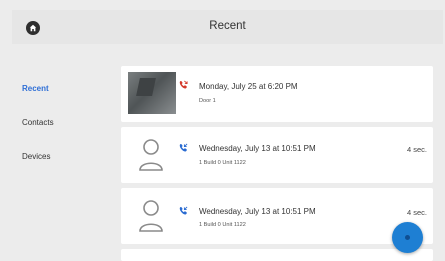  I want to click on sidebar-item-devices: Devices, so click(36, 156).